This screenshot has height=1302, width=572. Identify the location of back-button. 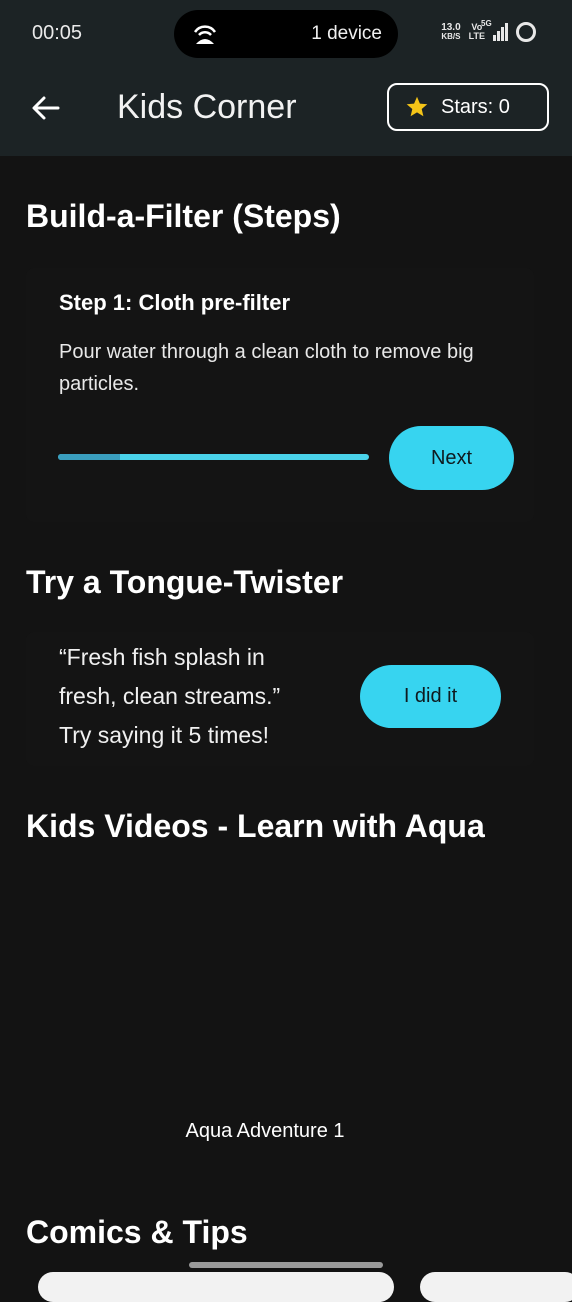
(46, 108).